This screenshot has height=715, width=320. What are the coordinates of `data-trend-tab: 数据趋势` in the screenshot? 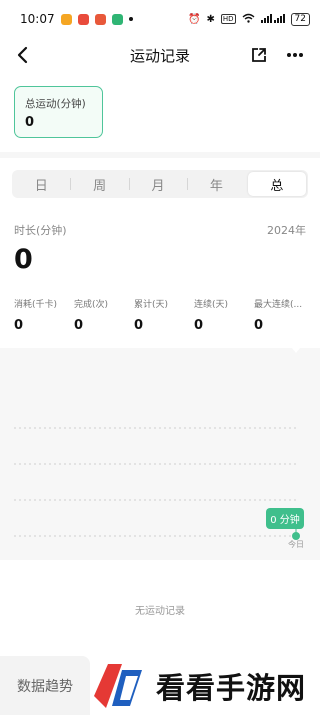 It's located at (45, 685).